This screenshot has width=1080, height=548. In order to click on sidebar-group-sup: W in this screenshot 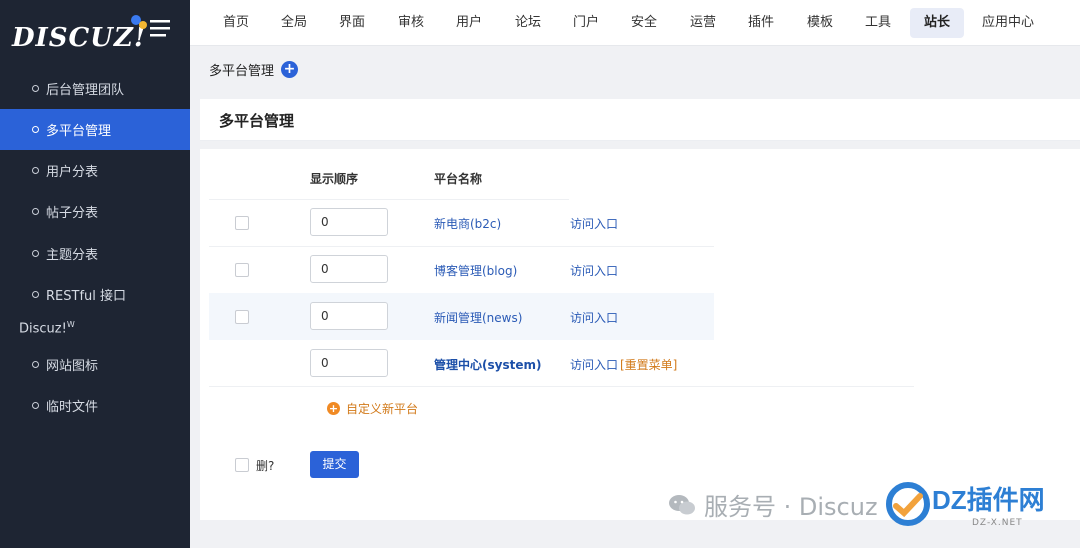, I will do `click(70, 324)`.